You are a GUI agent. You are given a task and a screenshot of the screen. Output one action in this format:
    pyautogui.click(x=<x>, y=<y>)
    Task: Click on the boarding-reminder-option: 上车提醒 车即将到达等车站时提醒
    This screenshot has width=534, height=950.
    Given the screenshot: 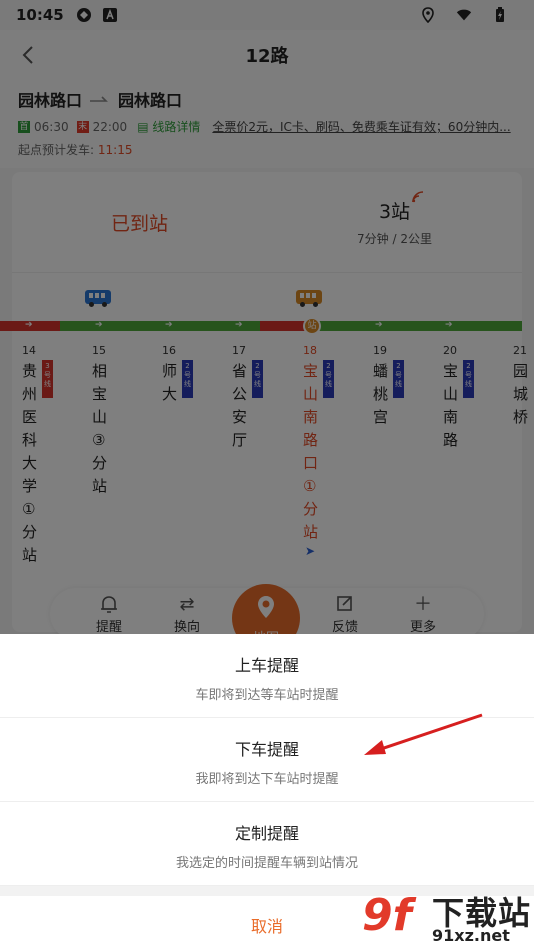 What is the action you would take?
    pyautogui.click(x=267, y=676)
    